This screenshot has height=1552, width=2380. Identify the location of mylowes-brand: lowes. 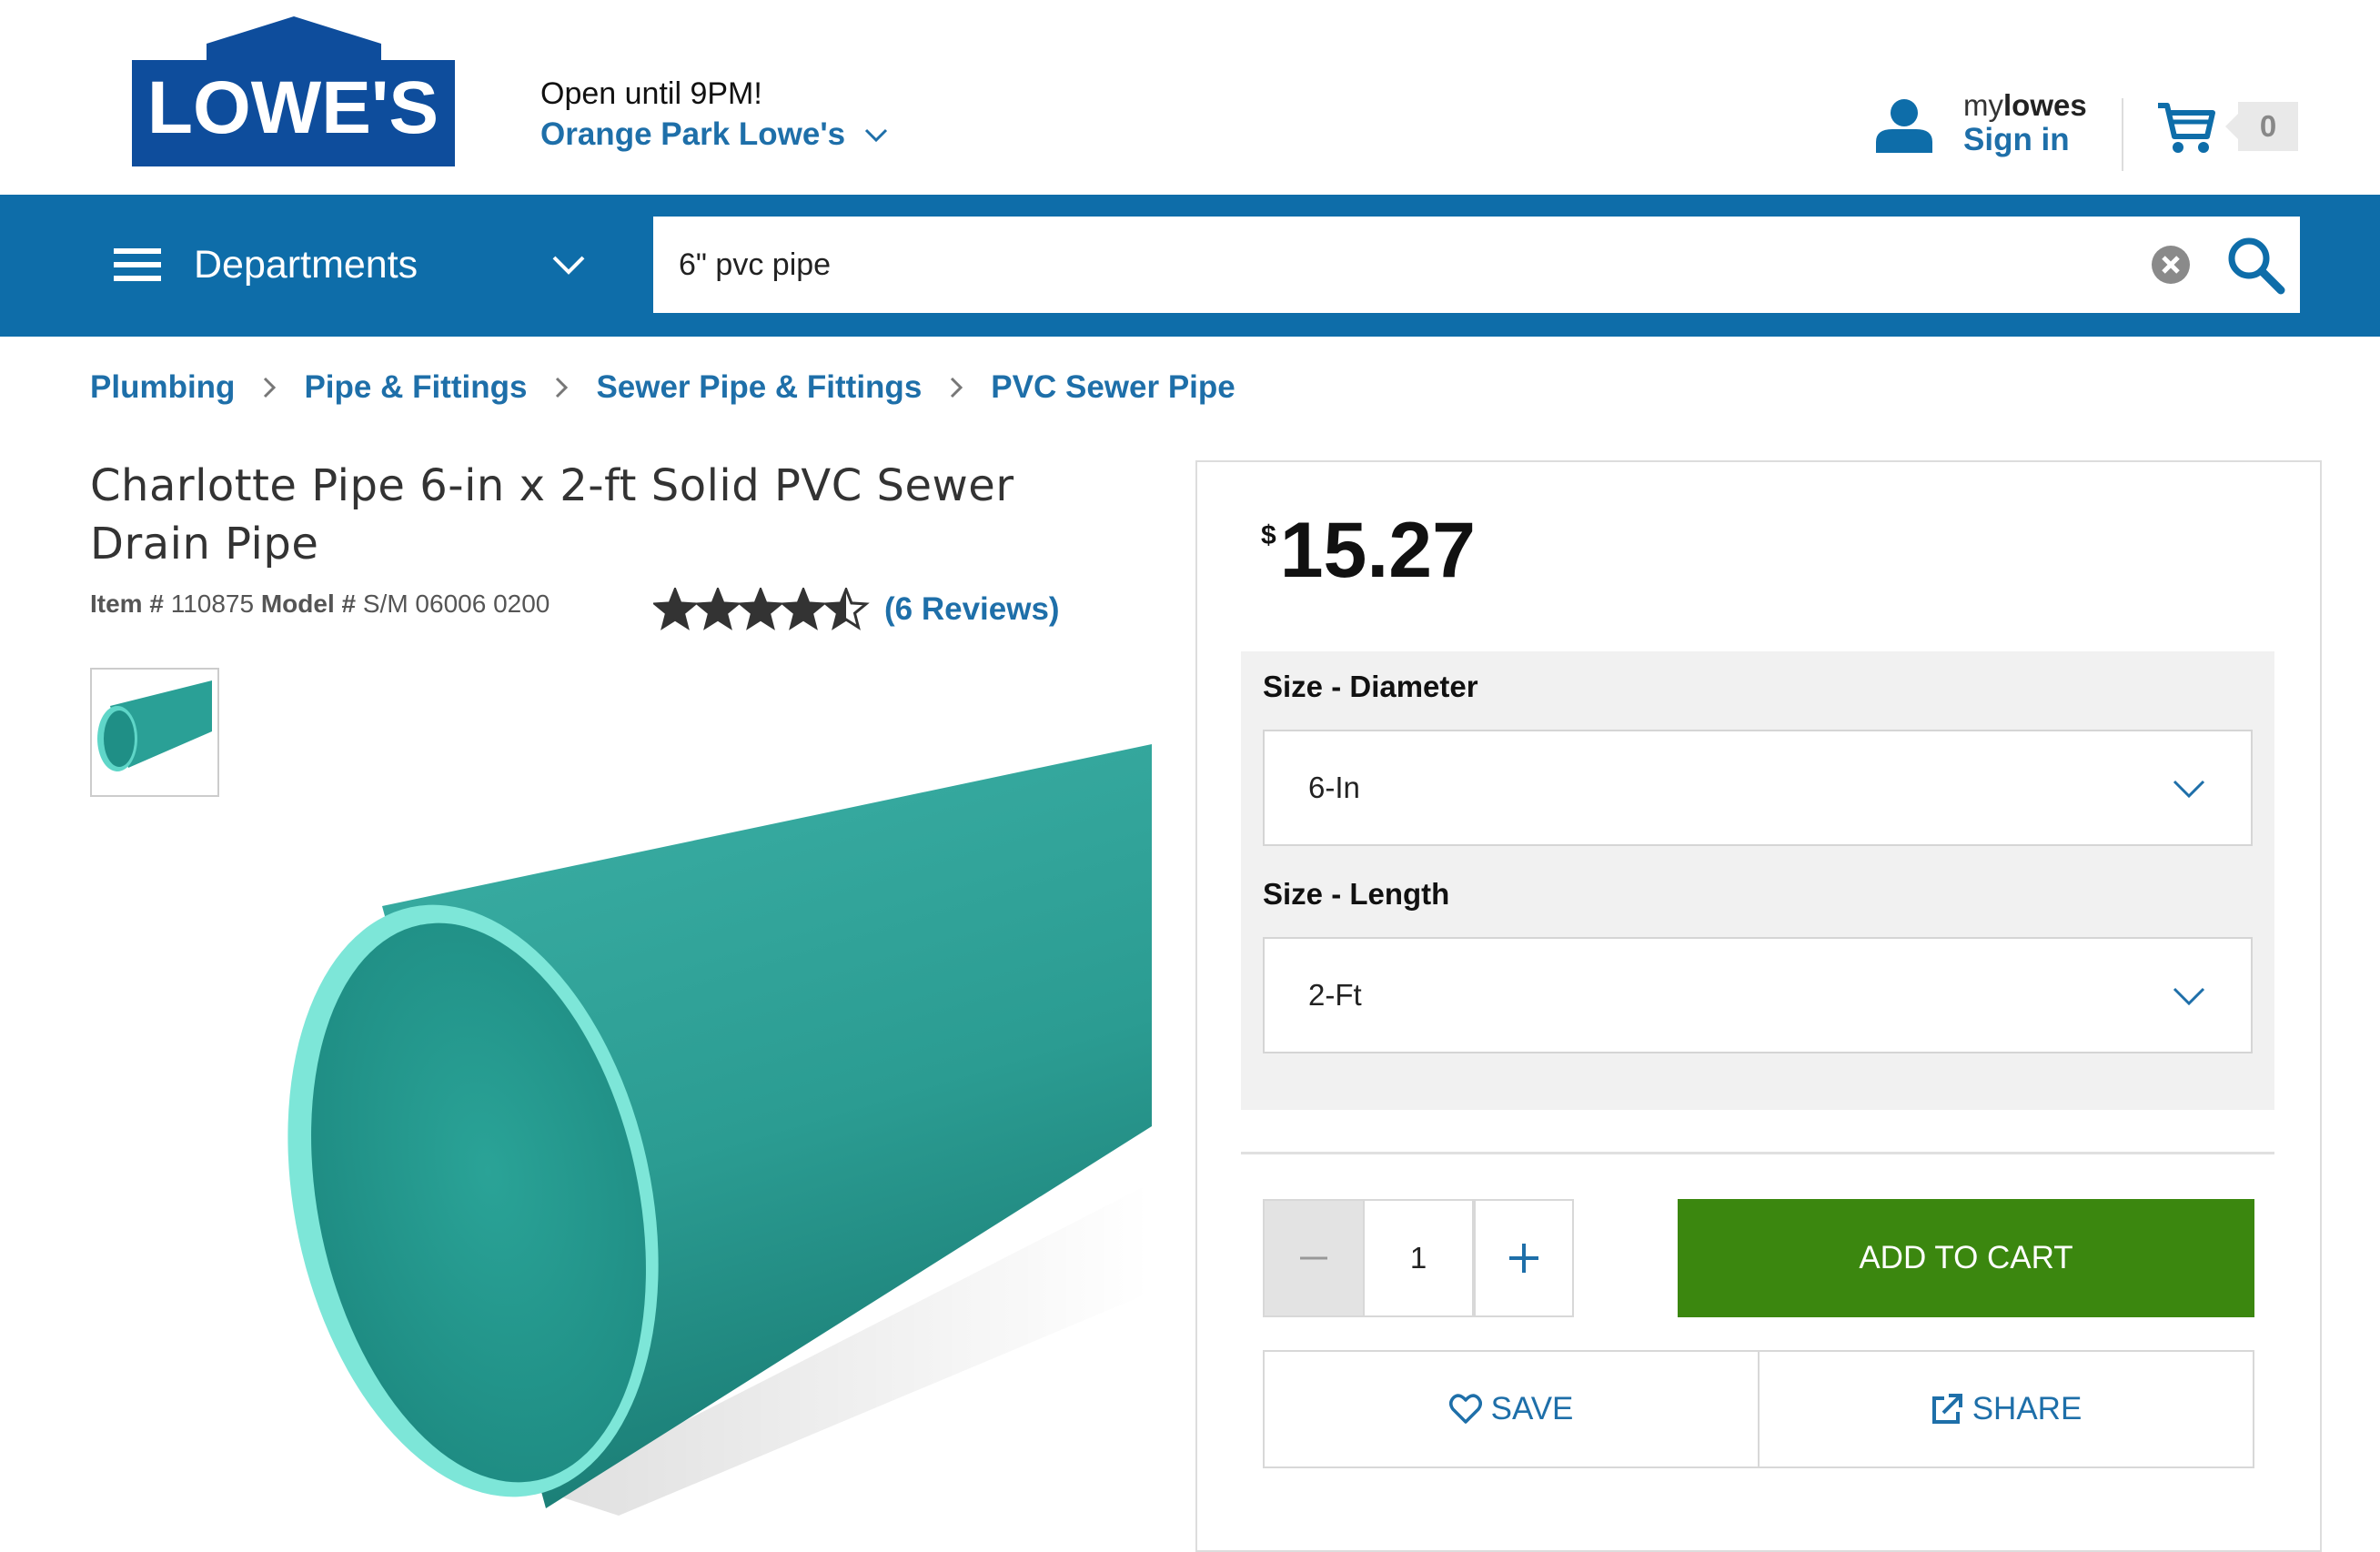
(2045, 105).